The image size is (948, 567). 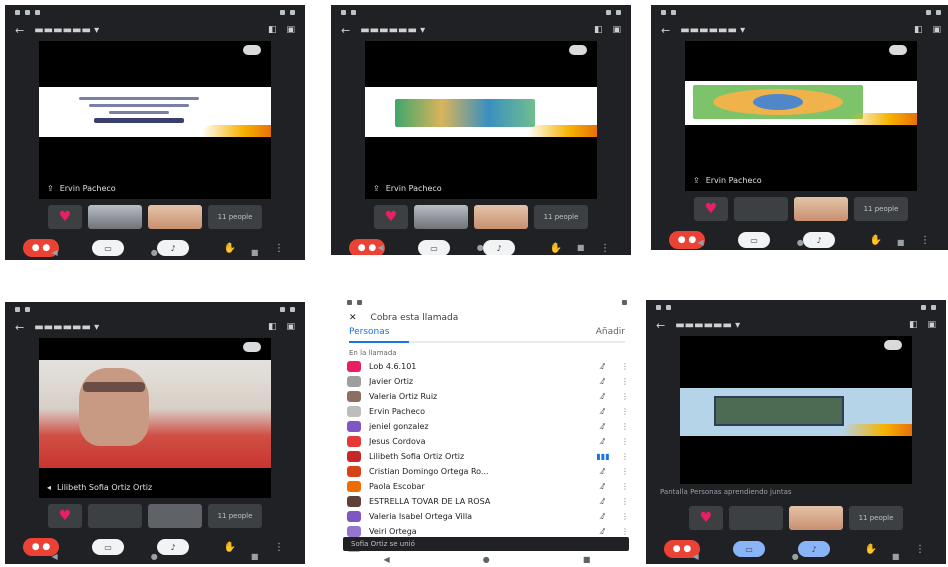 What do you see at coordinates (603, 456) in the screenshot?
I see `speaking-indicator-icon: ▮▮▮` at bounding box center [603, 456].